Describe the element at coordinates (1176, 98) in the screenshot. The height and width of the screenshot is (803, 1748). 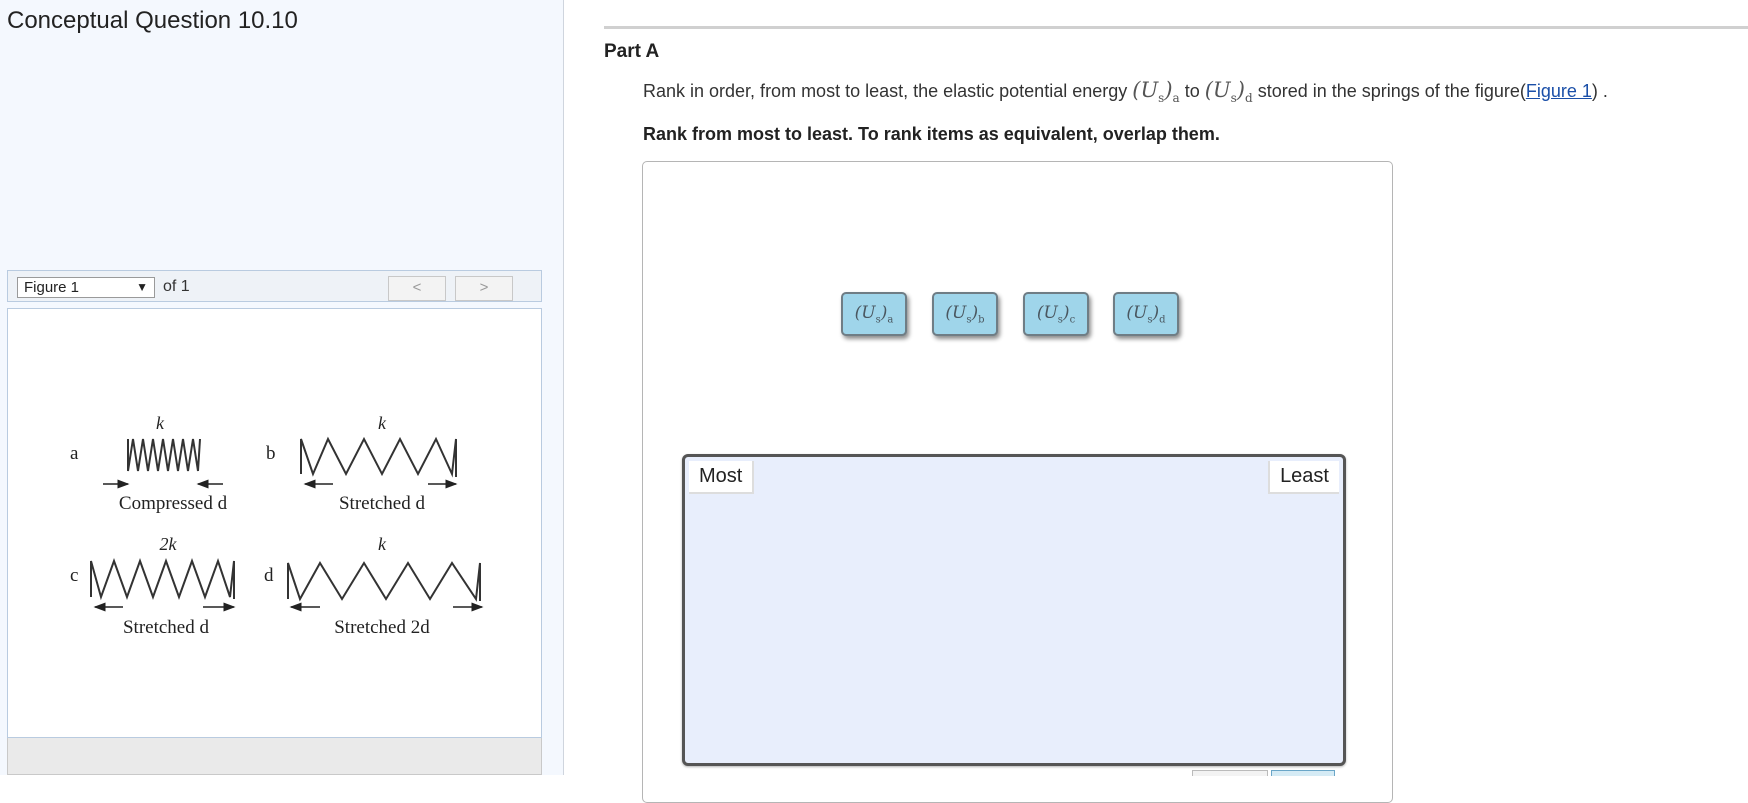
I see `math-from-sub: a` at that location.